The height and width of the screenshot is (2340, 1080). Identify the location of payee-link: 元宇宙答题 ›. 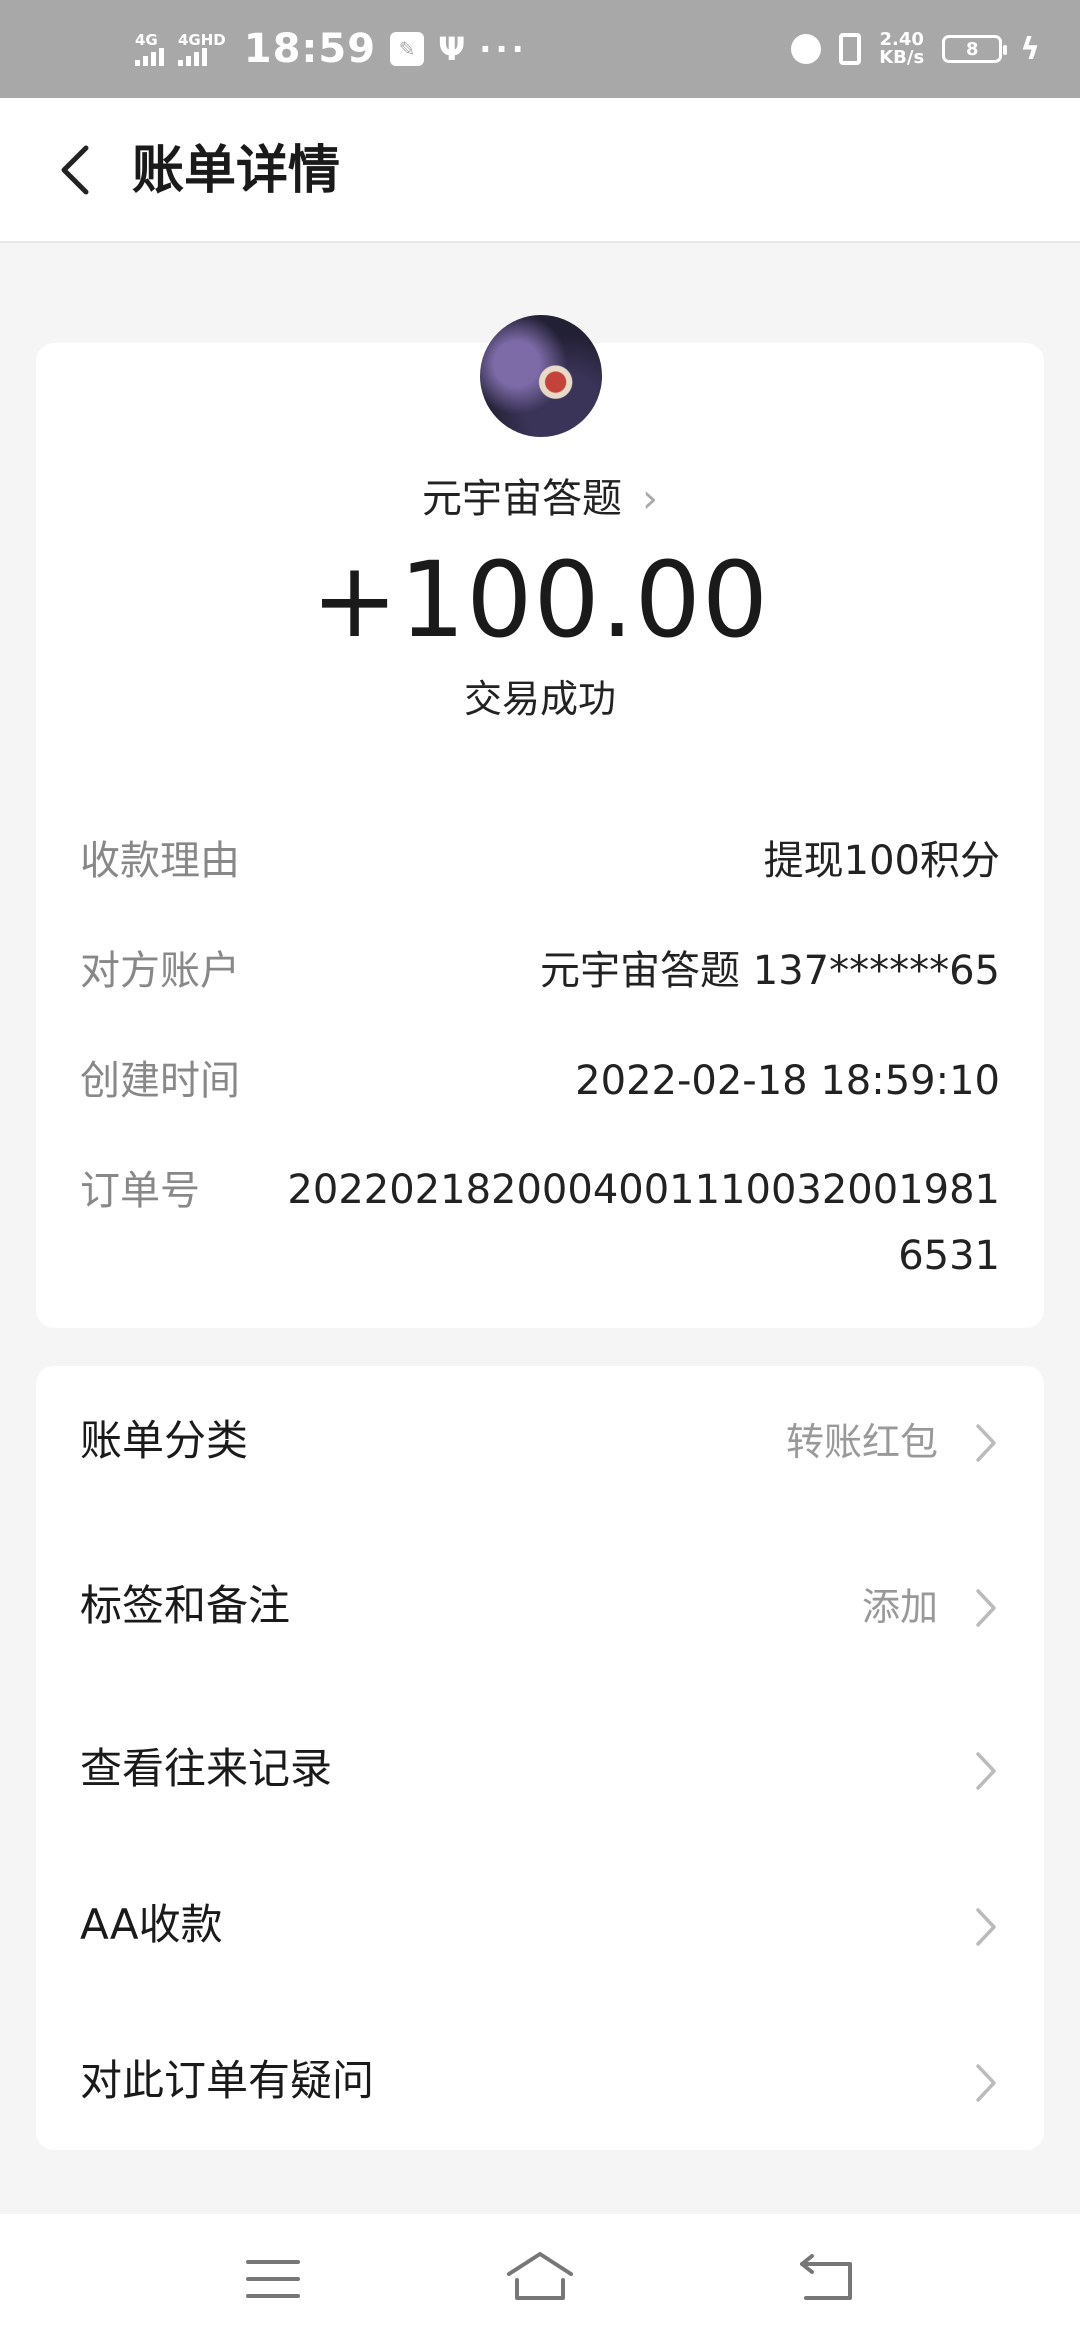
(540, 499).